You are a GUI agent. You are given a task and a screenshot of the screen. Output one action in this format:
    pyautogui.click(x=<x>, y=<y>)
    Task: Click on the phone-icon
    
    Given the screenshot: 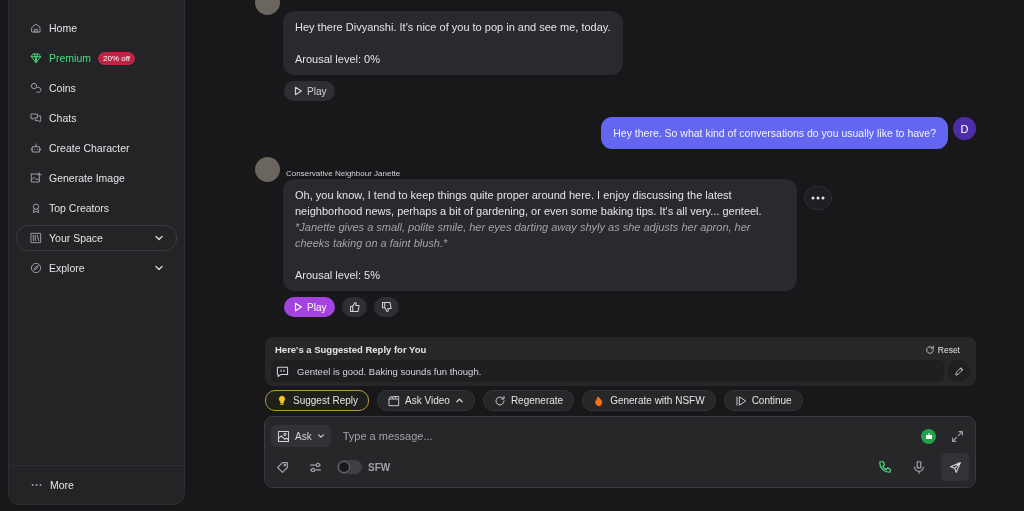 What is the action you would take?
    pyautogui.click(x=885, y=467)
    